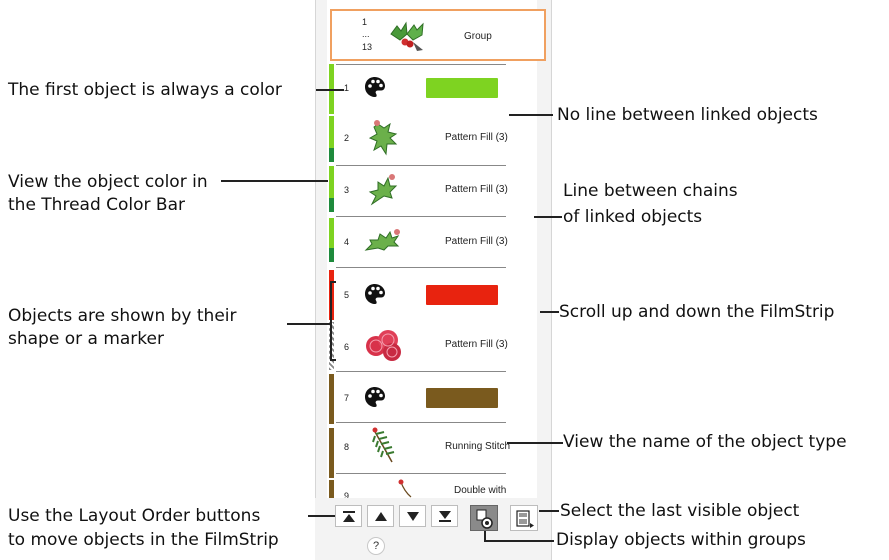 Image resolution: width=889 pixels, height=560 pixels. I want to click on move-up-button, so click(380, 516).